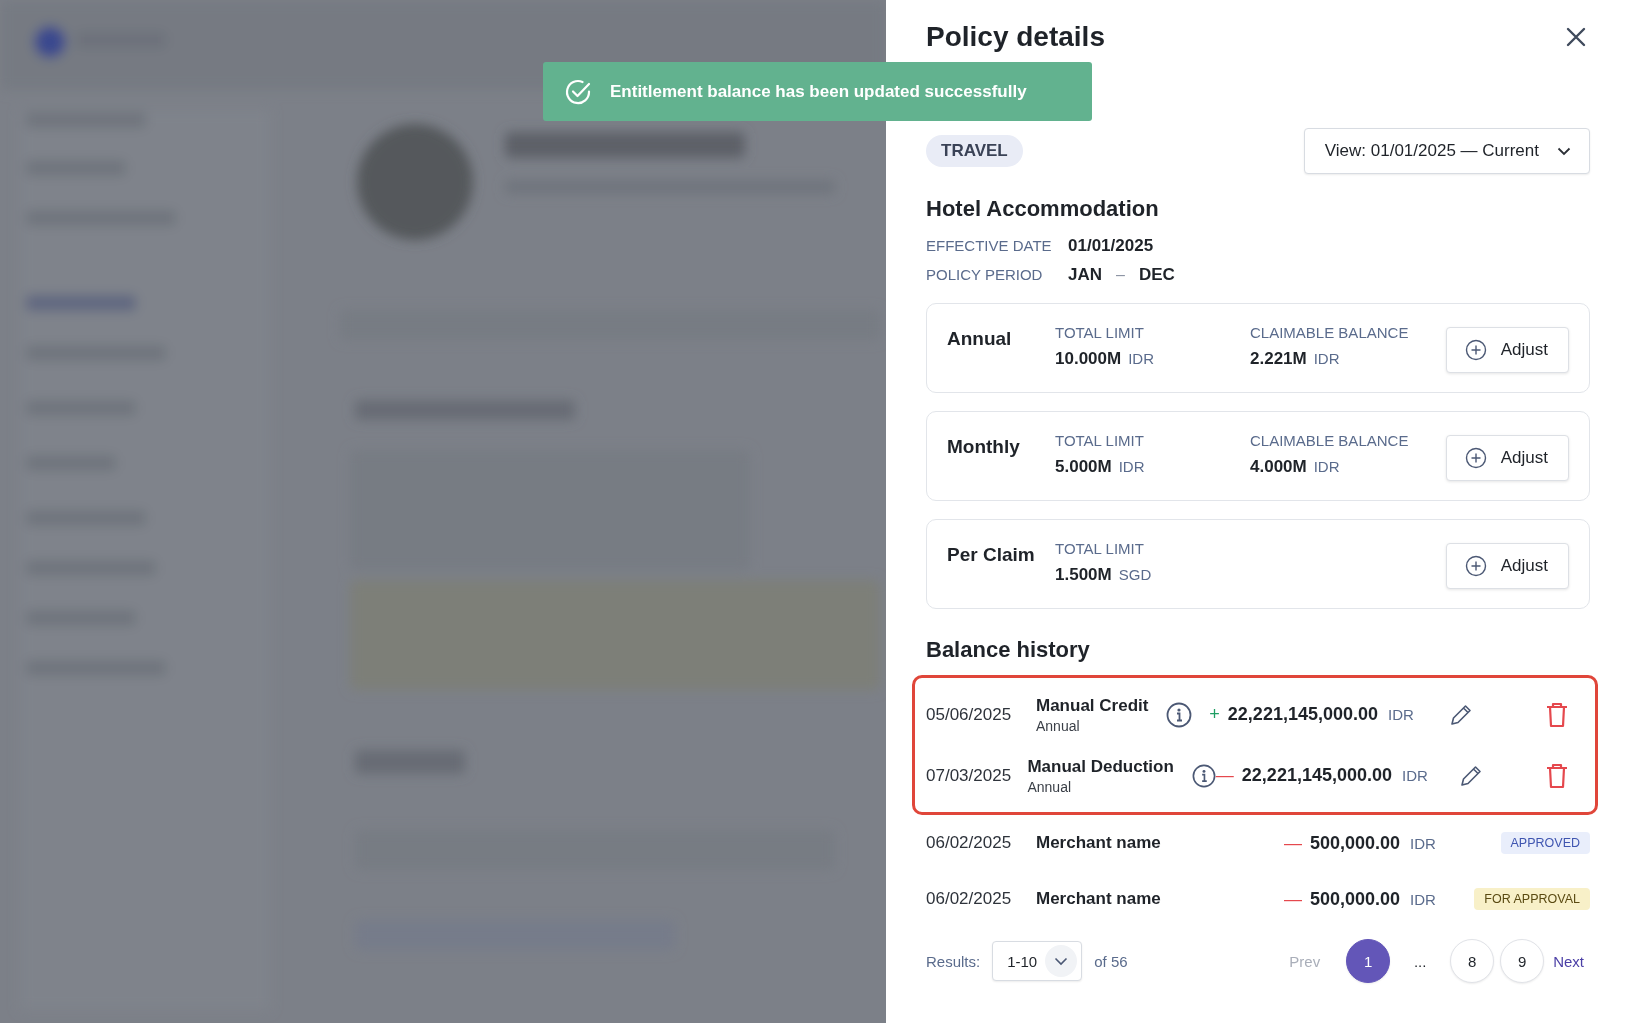 Image resolution: width=1632 pixels, height=1023 pixels. Describe the element at coordinates (1008, 650) in the screenshot. I see `section-heading: Balance history` at that location.